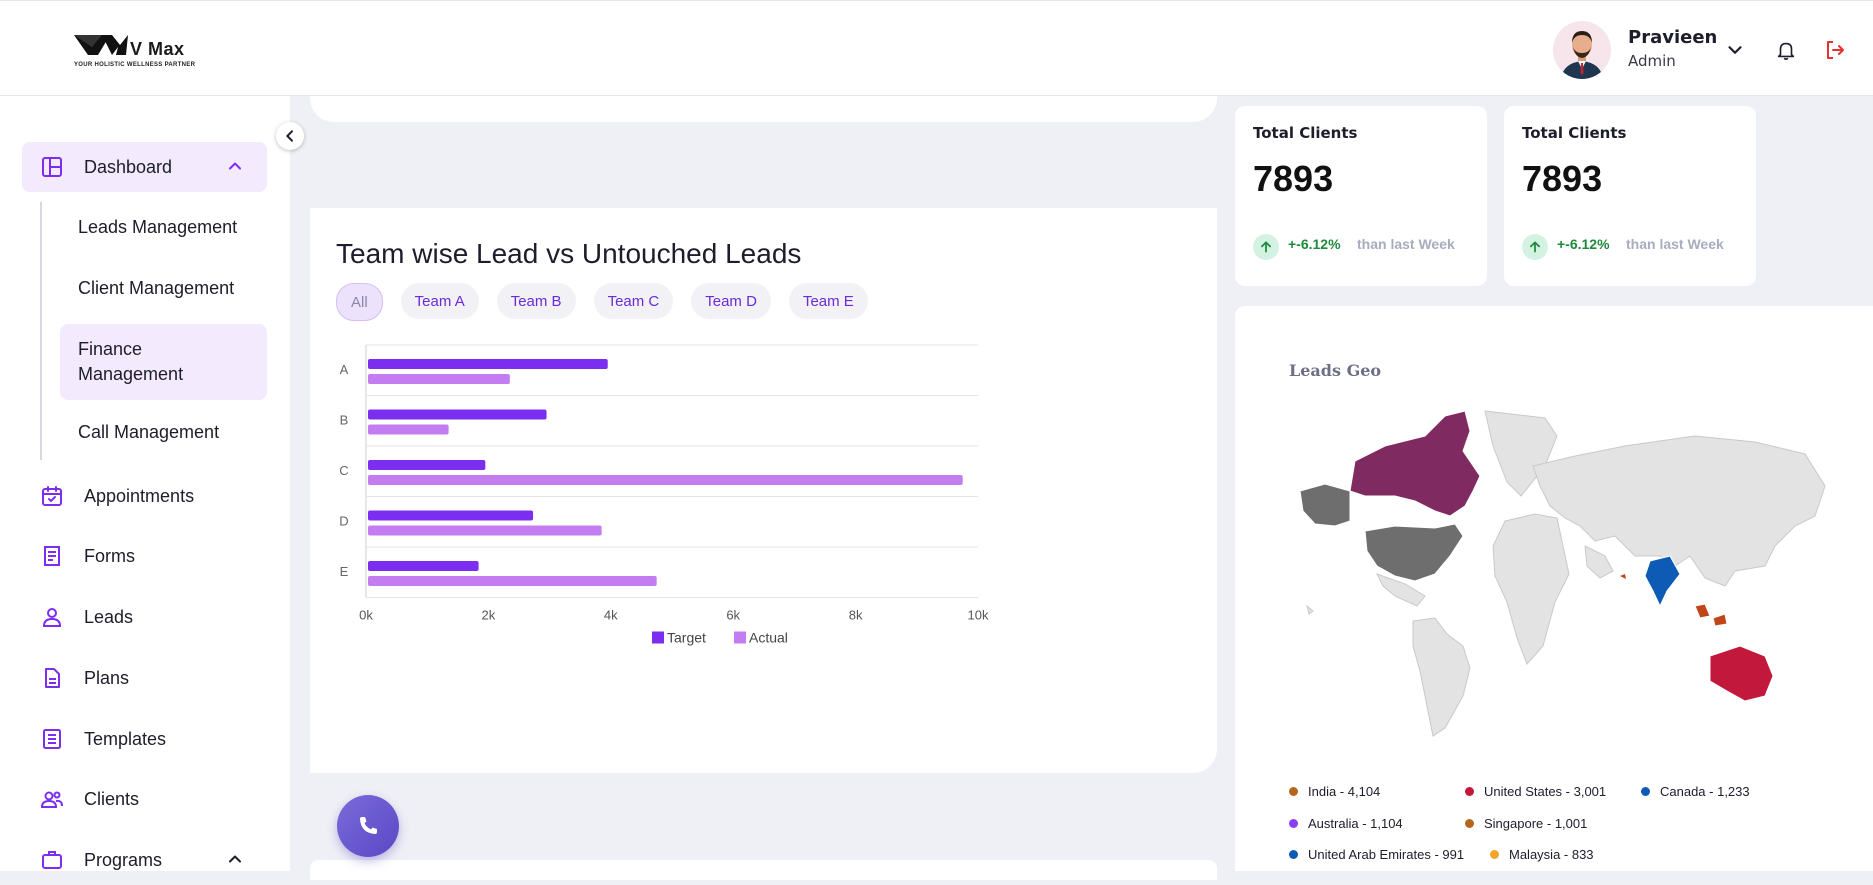 This screenshot has height=885, width=1873. What do you see at coordinates (157, 49) in the screenshot?
I see `brand-name: V Max` at bounding box center [157, 49].